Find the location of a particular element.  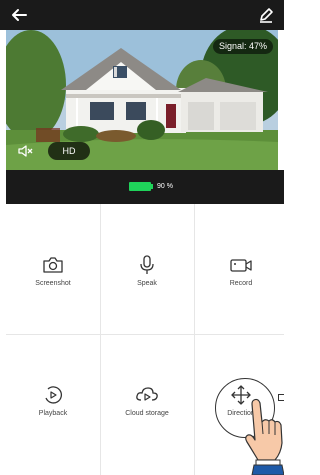

video-camera-icon is located at coordinates (241, 265).